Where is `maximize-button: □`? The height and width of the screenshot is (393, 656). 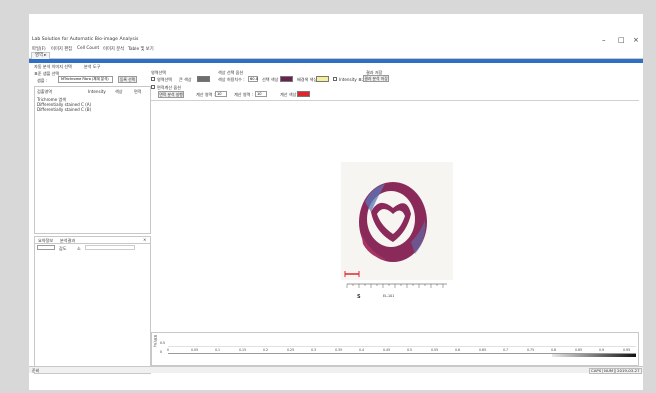 maximize-button: □ is located at coordinates (621, 40).